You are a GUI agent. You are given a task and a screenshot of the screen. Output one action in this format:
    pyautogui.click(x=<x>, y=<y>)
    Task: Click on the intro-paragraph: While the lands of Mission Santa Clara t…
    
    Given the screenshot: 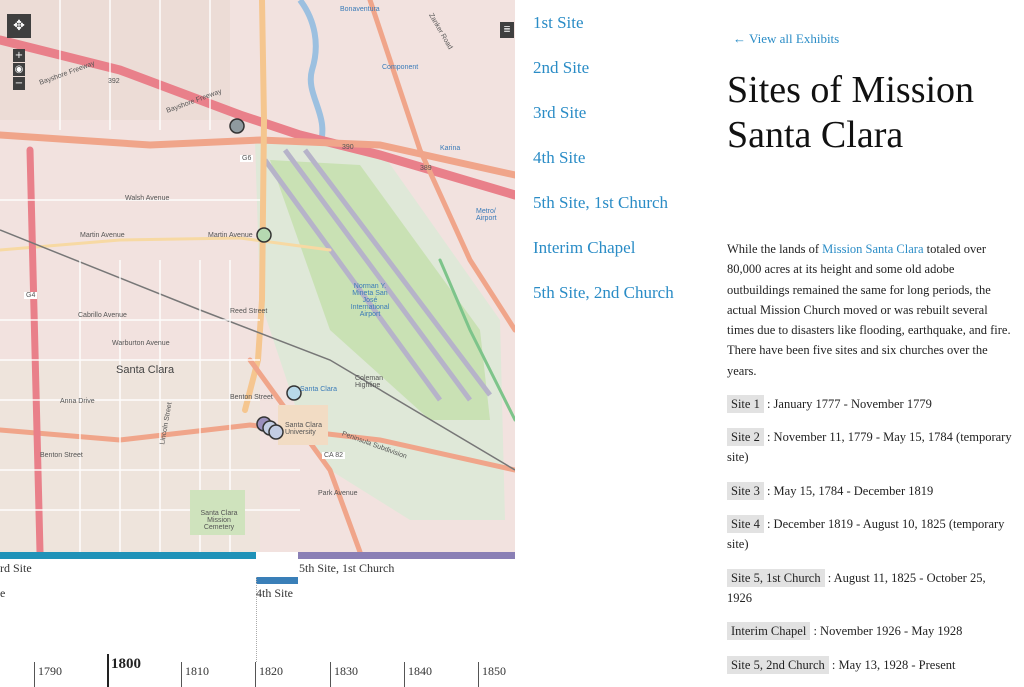 What is the action you would take?
    pyautogui.click(x=869, y=310)
    